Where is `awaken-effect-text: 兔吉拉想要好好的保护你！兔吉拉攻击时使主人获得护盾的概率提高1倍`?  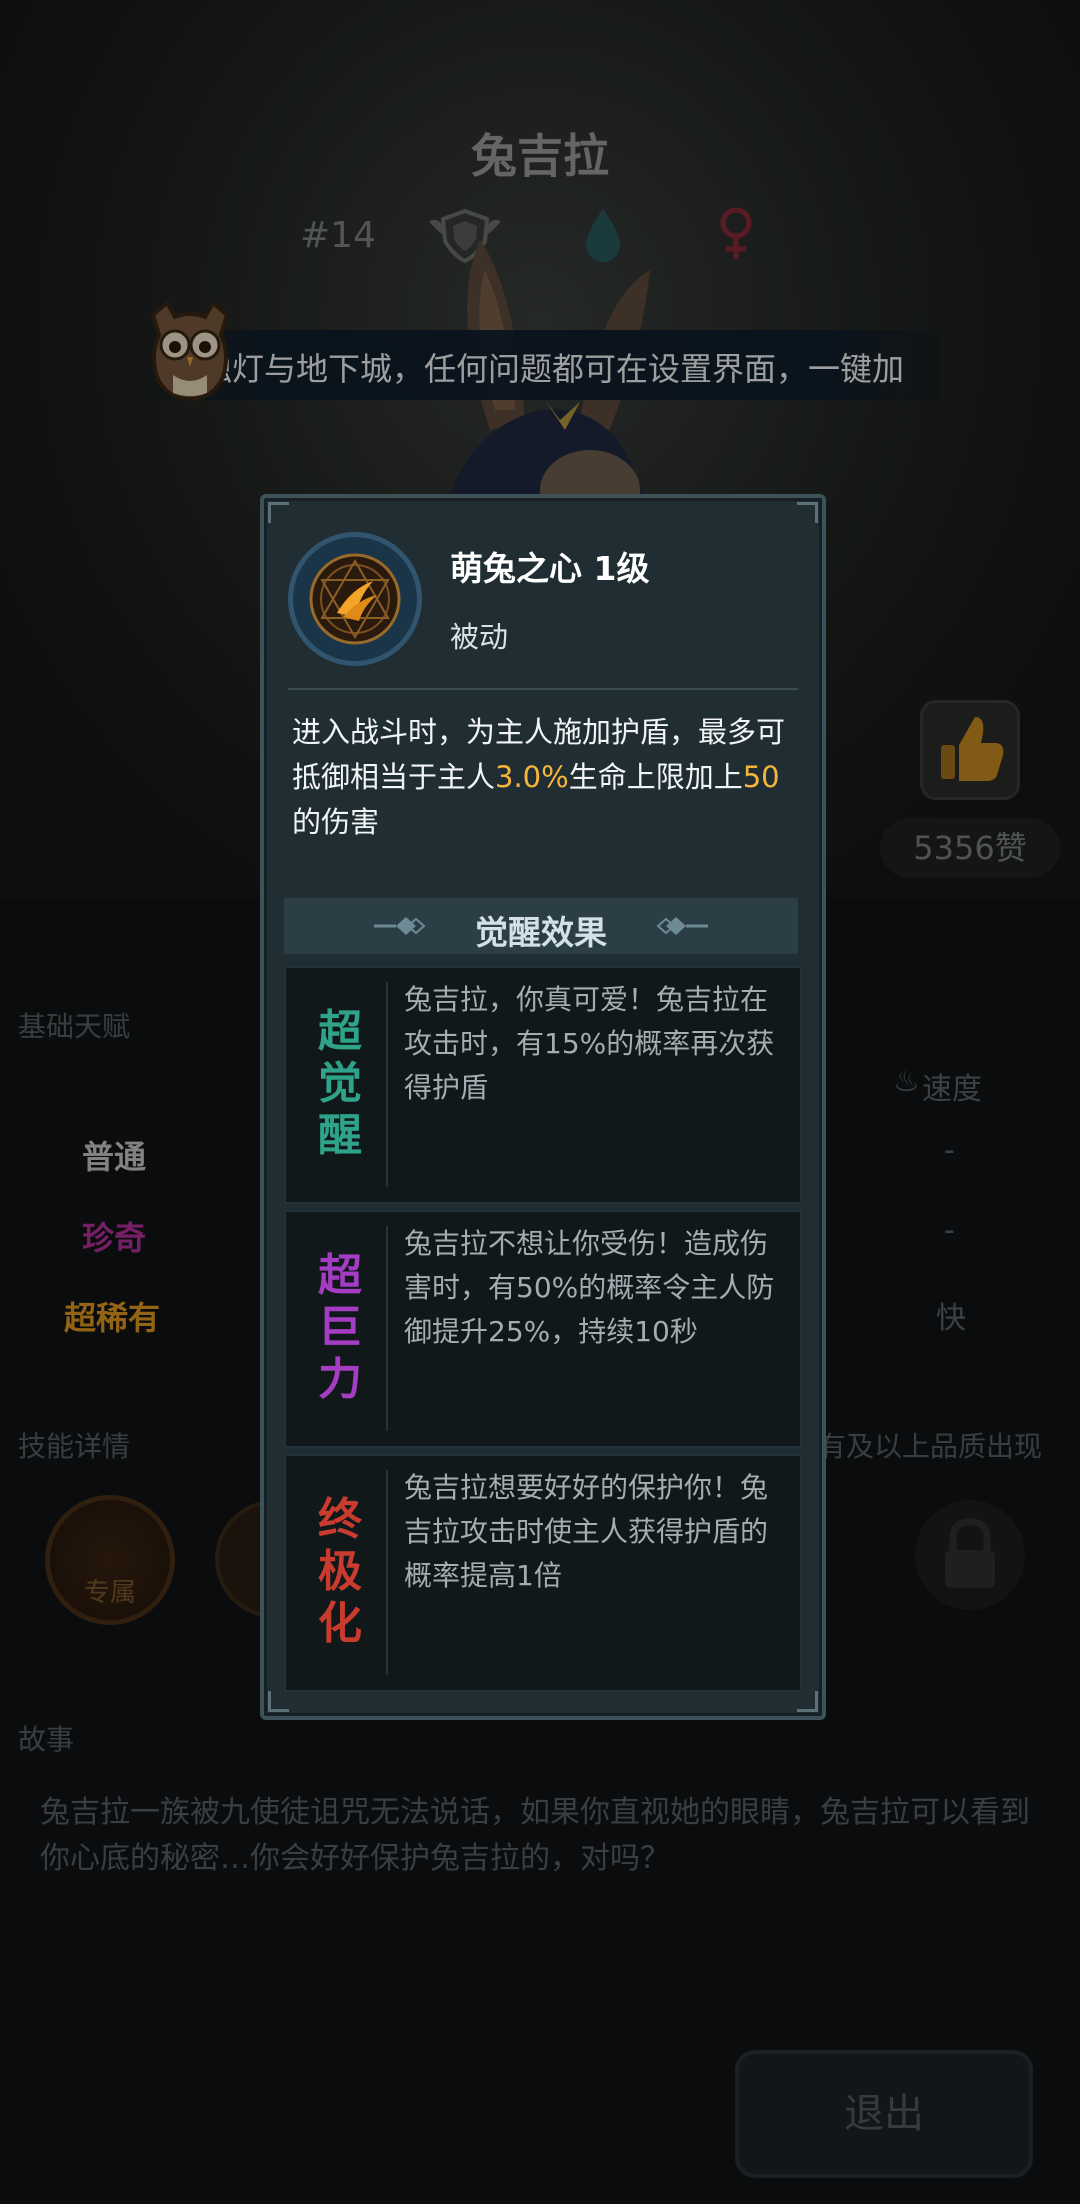 awaken-effect-text: 兔吉拉想要好好的保护你！兔吉拉攻击时使主人获得护盾的概率提高1倍 is located at coordinates (586, 1531).